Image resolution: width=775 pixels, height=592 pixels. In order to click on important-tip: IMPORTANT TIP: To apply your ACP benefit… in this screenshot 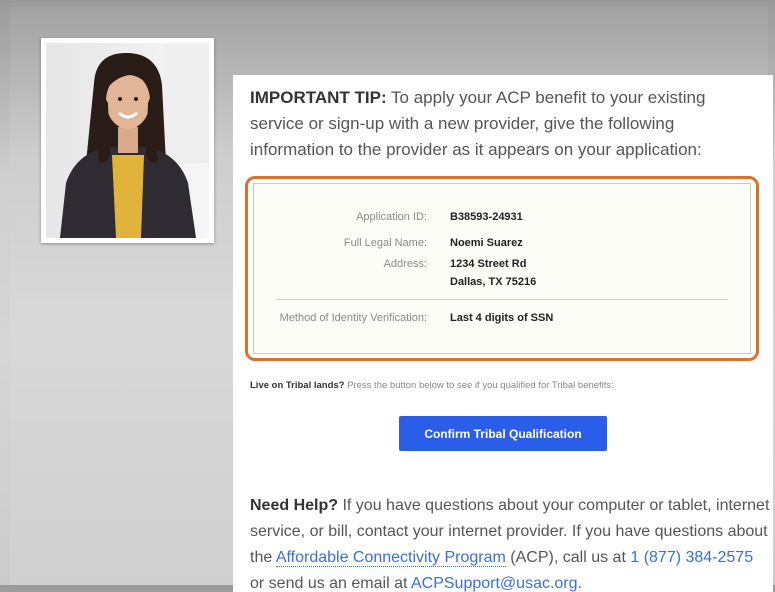, I will do `click(500, 124)`.